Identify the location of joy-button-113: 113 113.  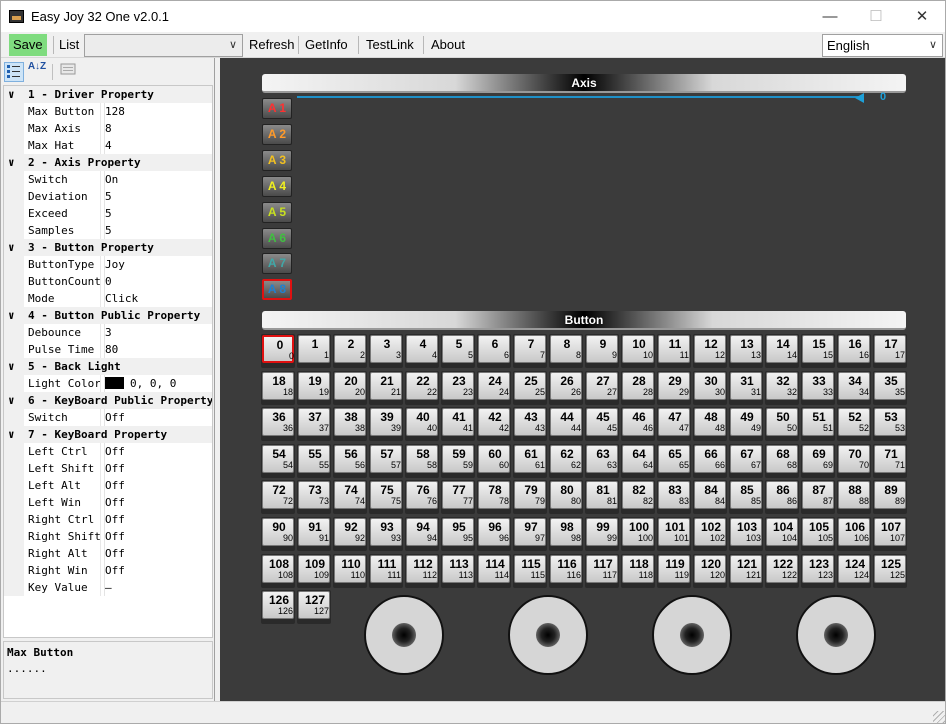
(458, 570).